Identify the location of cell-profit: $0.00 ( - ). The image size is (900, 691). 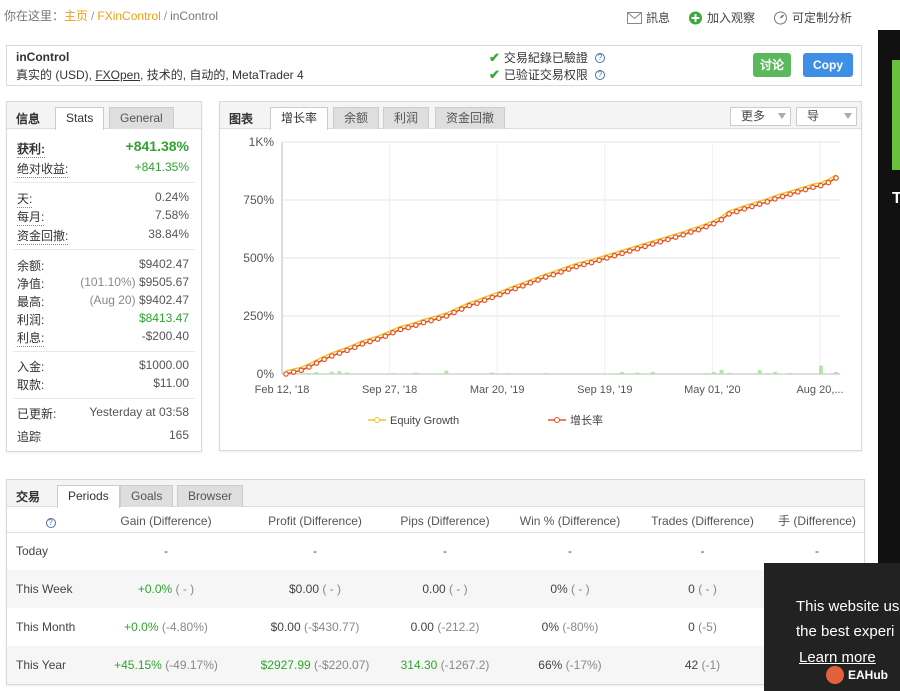
(315, 589).